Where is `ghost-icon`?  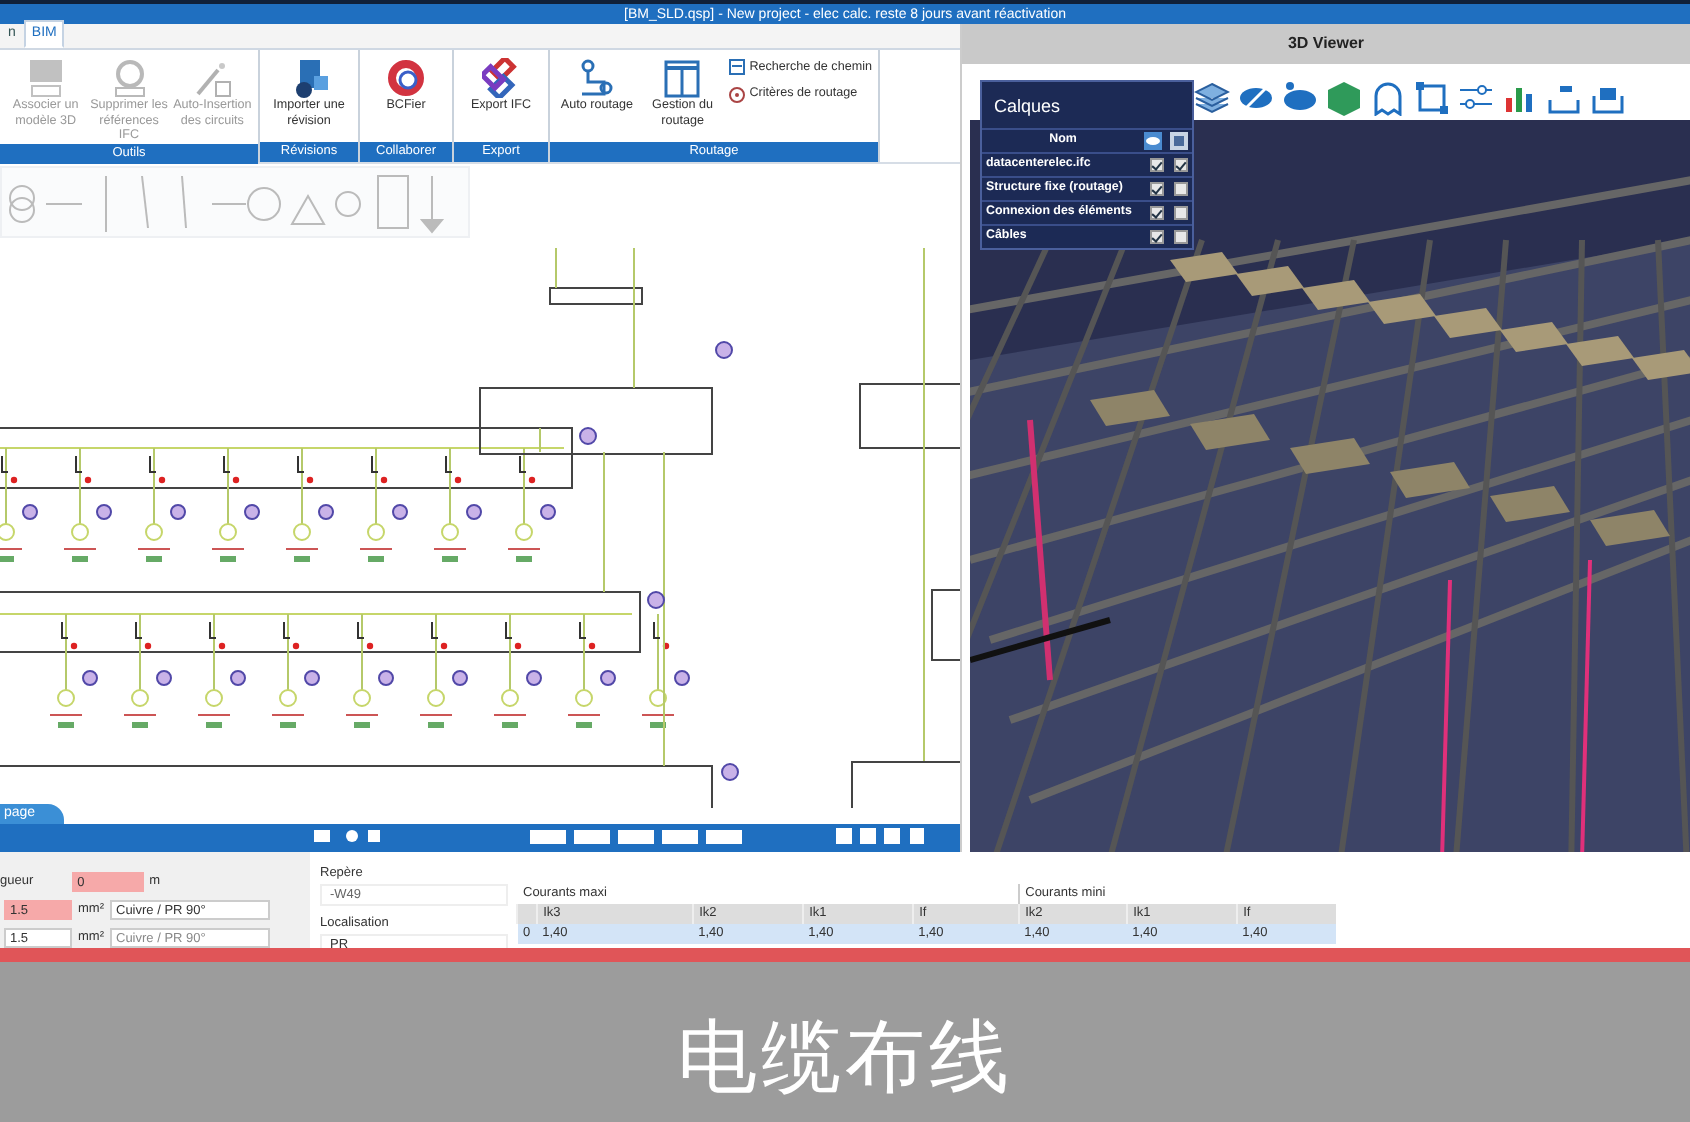 ghost-icon is located at coordinates (1388, 98).